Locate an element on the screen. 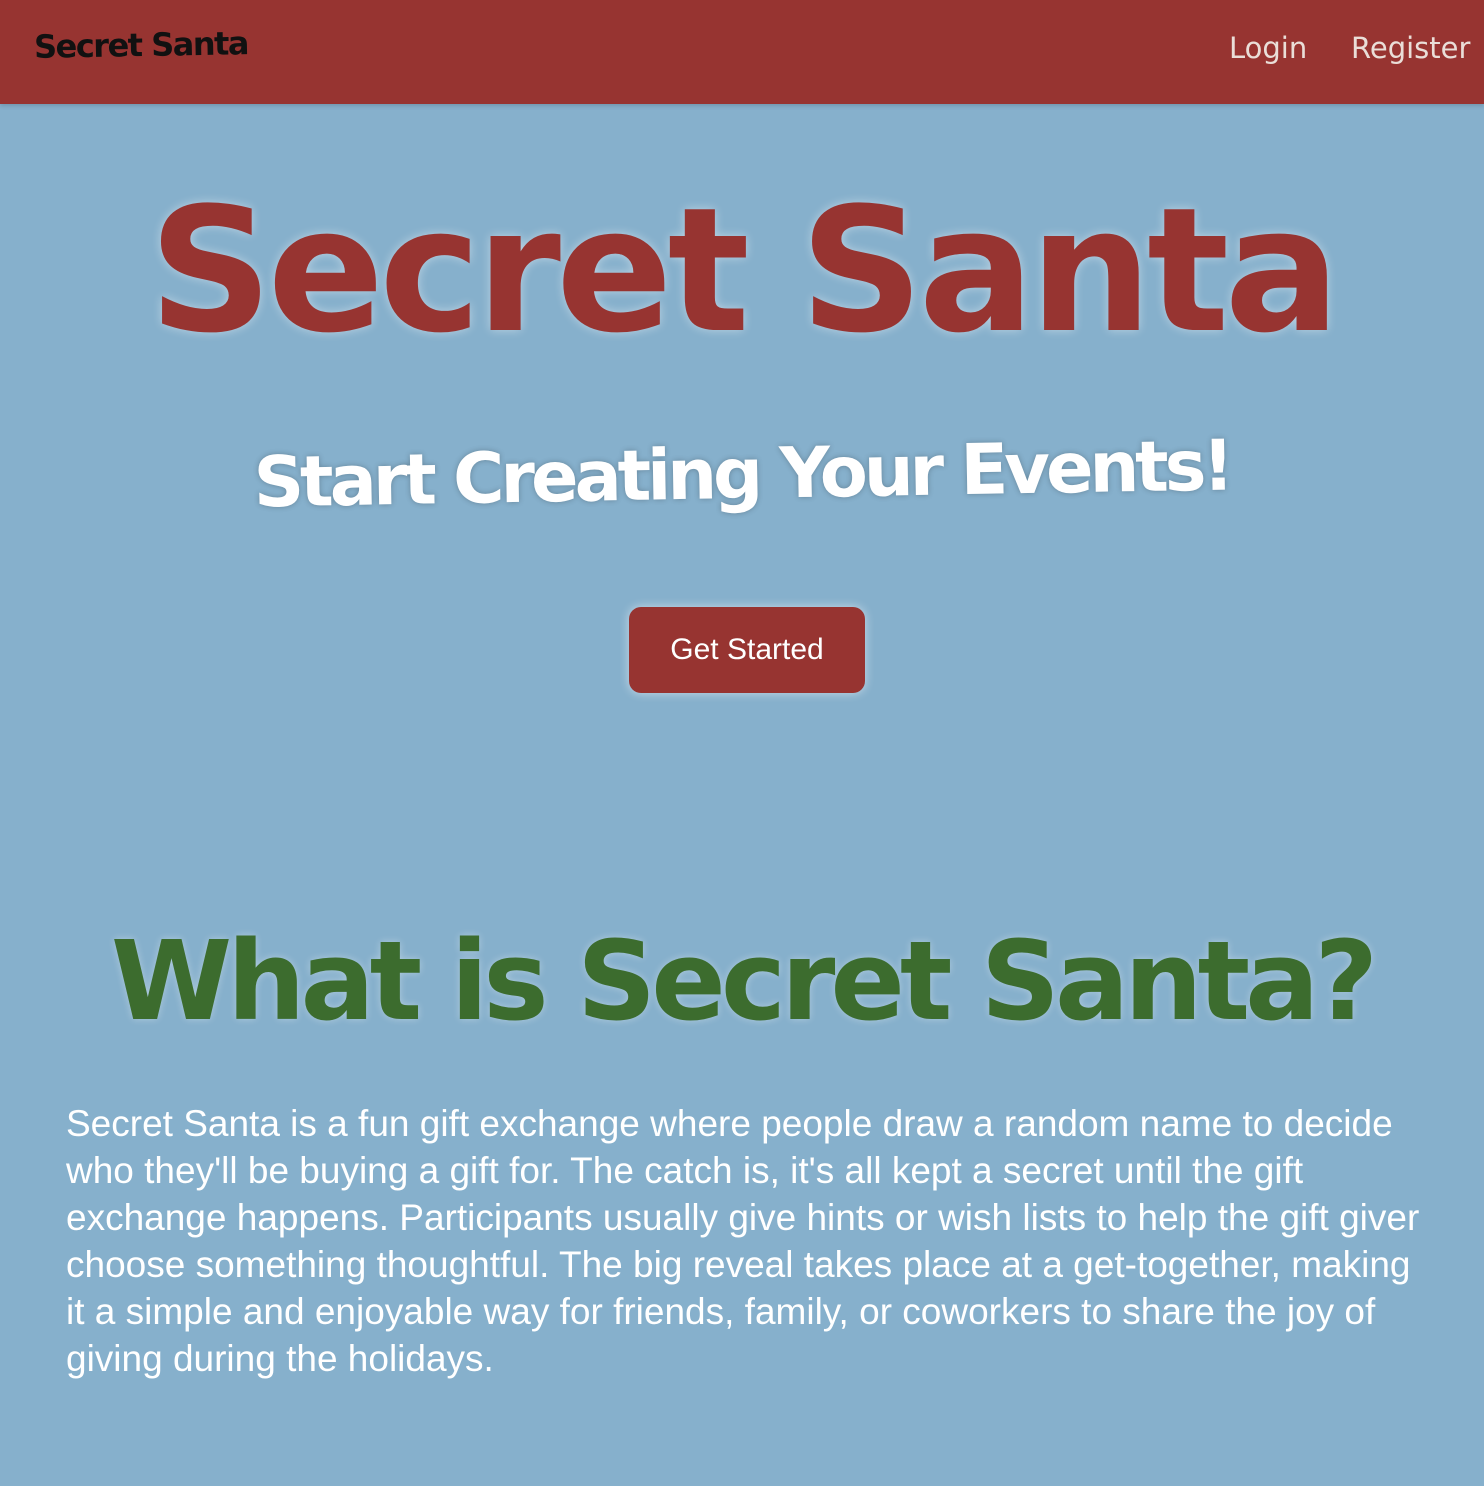 Image resolution: width=1484 pixels, height=1486 pixels. login-link: Login is located at coordinates (1268, 48).